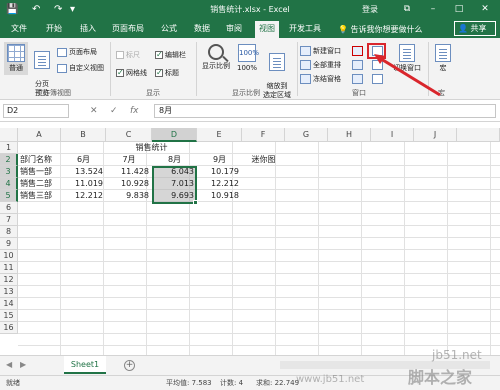 The width and height of the screenshot is (500, 390). I want to click on minimize-button: –, so click(433, 9).